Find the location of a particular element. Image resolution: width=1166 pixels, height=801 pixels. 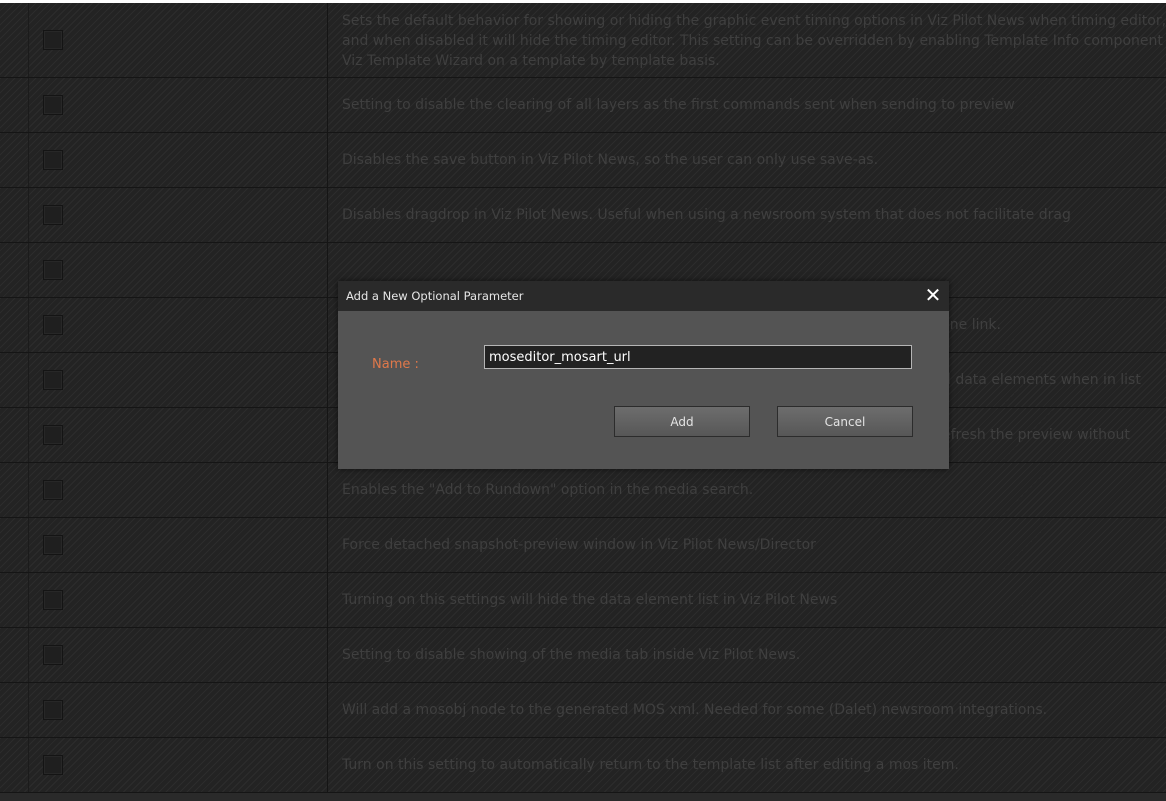

add-optional-parameter-dialog: Add a New Optional Parameter ✕ Name is located at coordinates (643, 375).